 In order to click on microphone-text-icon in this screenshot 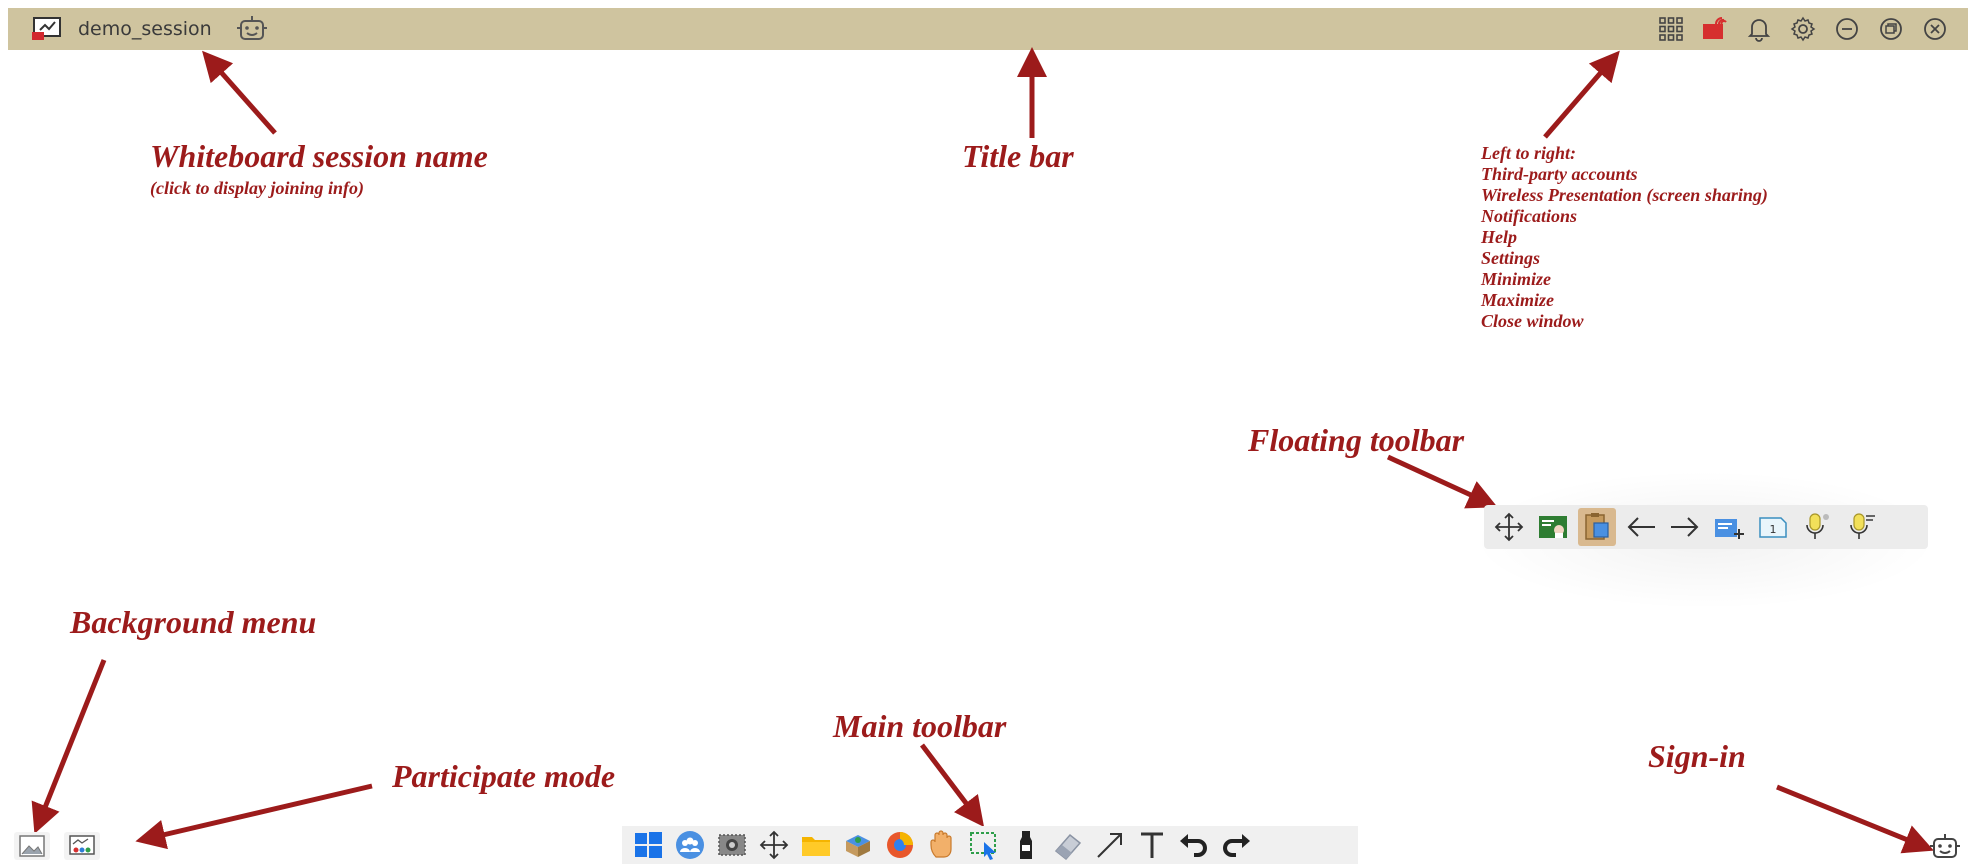, I will do `click(1862, 526)`.